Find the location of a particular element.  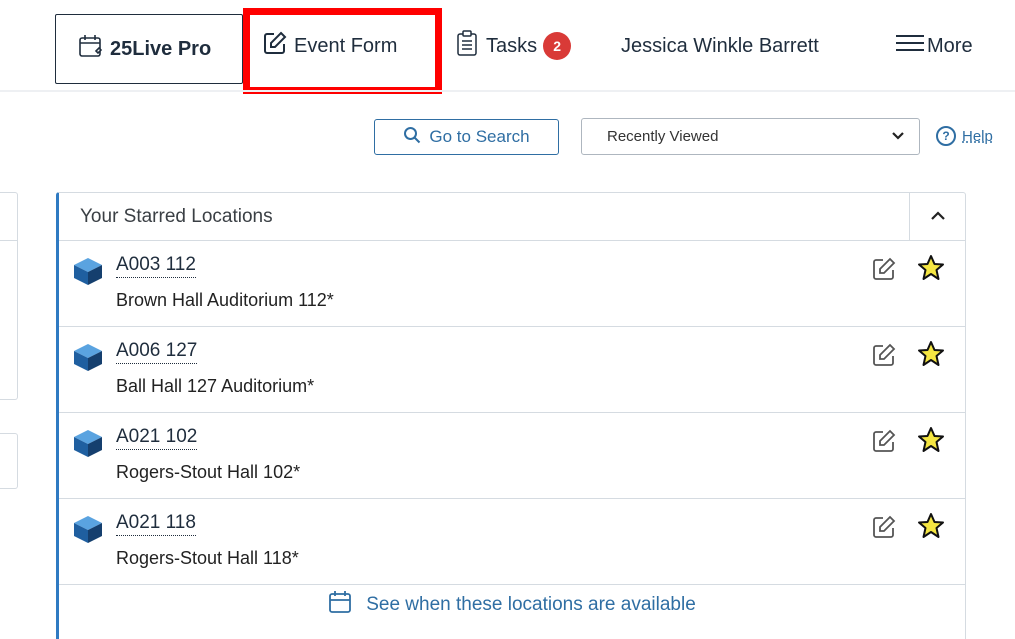

more-menu-button: More is located at coordinates (934, 46).